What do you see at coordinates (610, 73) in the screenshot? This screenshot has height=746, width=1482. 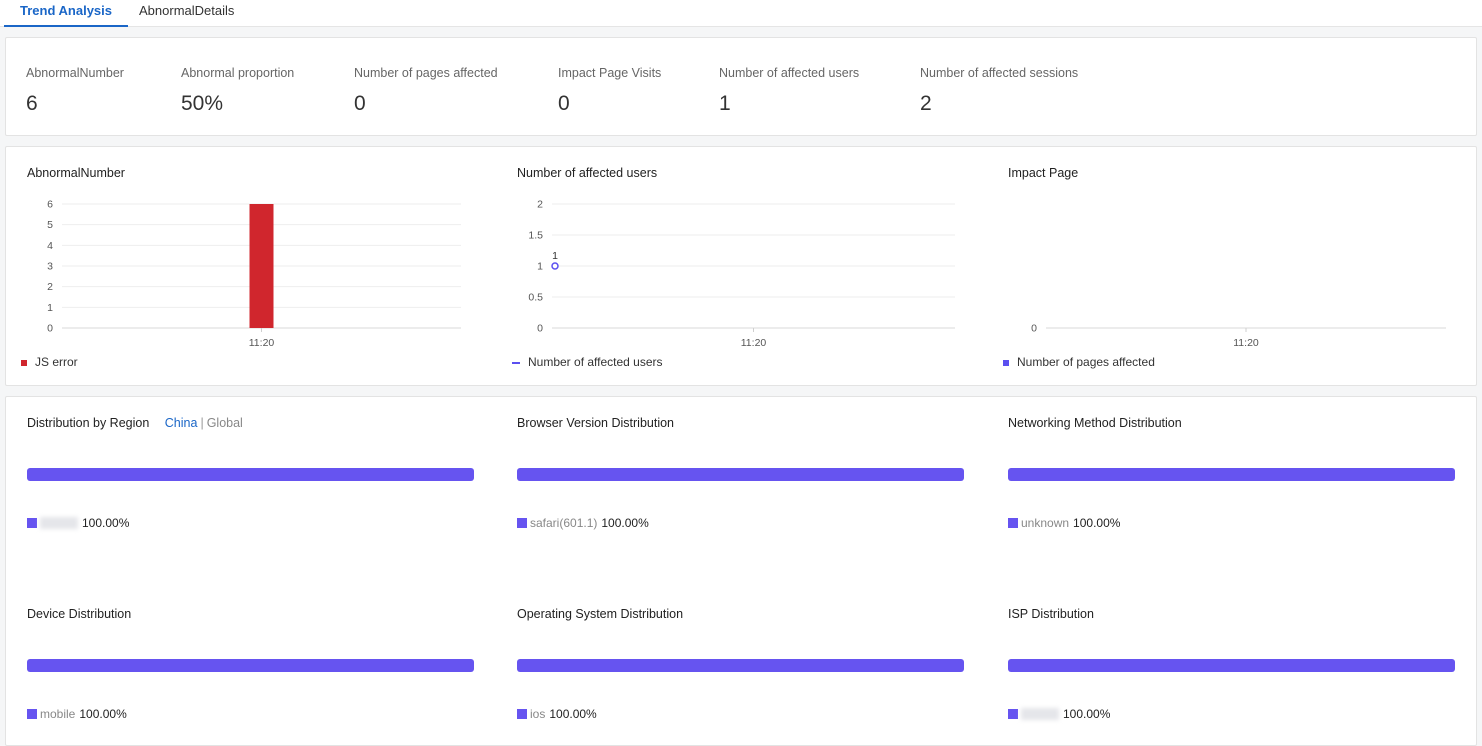 I see `kpi-label: Impact Page Visits` at bounding box center [610, 73].